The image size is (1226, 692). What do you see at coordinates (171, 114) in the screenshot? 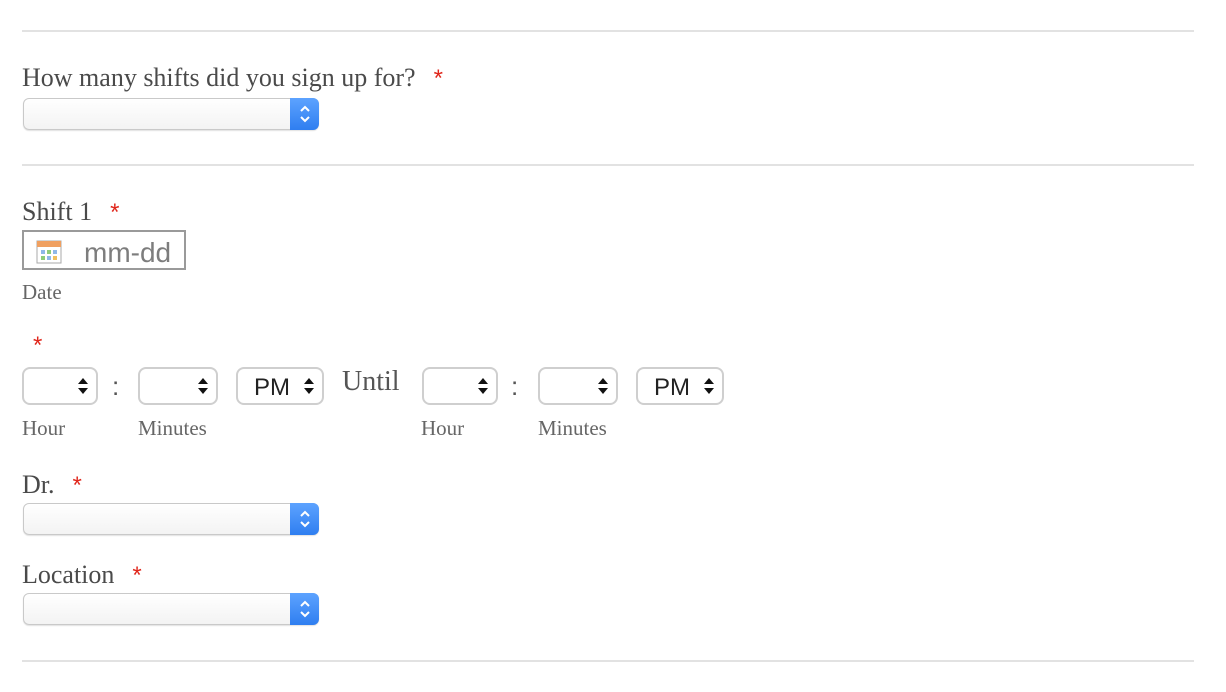
I see `shifts-count-select` at bounding box center [171, 114].